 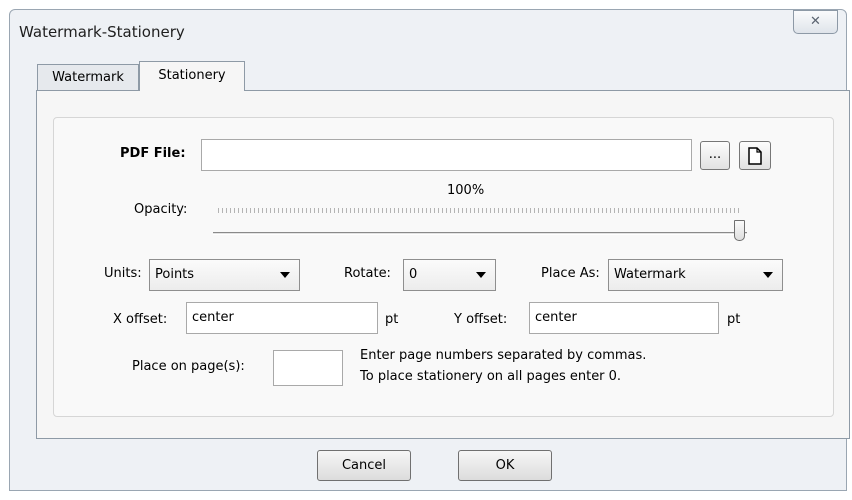 I want to click on tab-stationery: Stationery, so click(x=192, y=76).